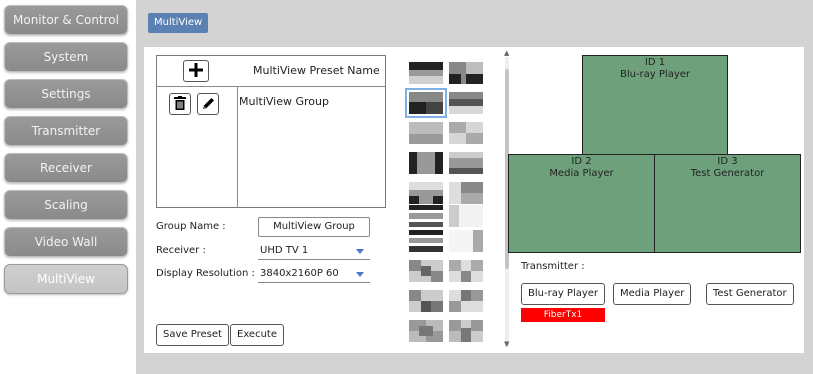  What do you see at coordinates (563, 294) in the screenshot?
I see `transmitter-button-bluray: Blu-ray Player` at bounding box center [563, 294].